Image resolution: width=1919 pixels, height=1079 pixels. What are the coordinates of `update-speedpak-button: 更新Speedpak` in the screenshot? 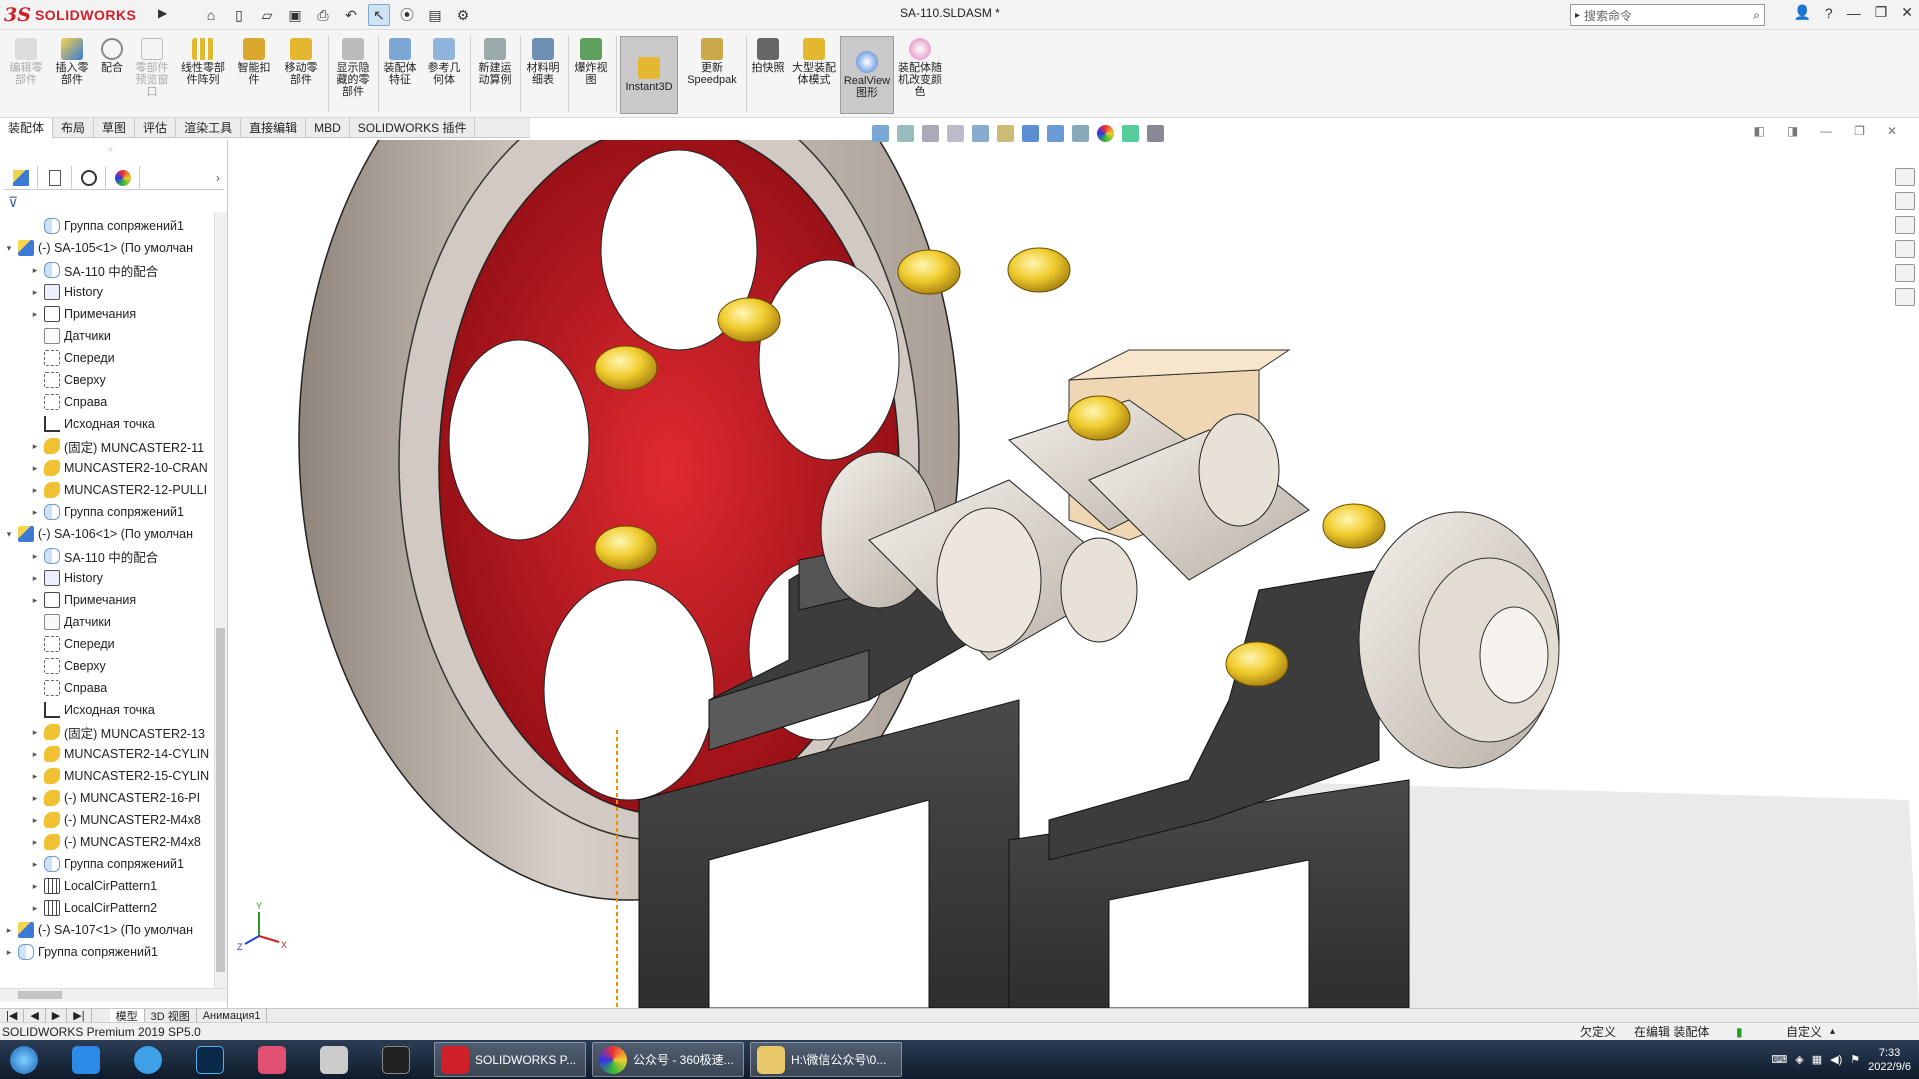 It's located at (712, 62).